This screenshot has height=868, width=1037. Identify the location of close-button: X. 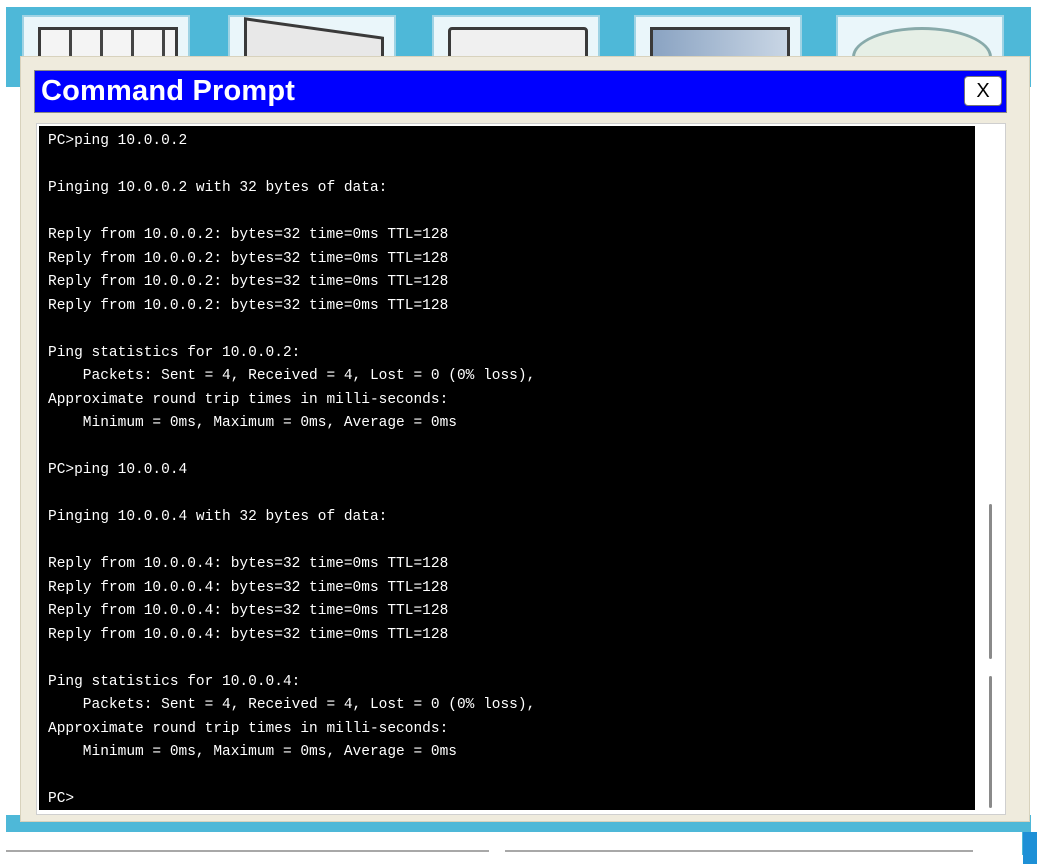
(983, 91).